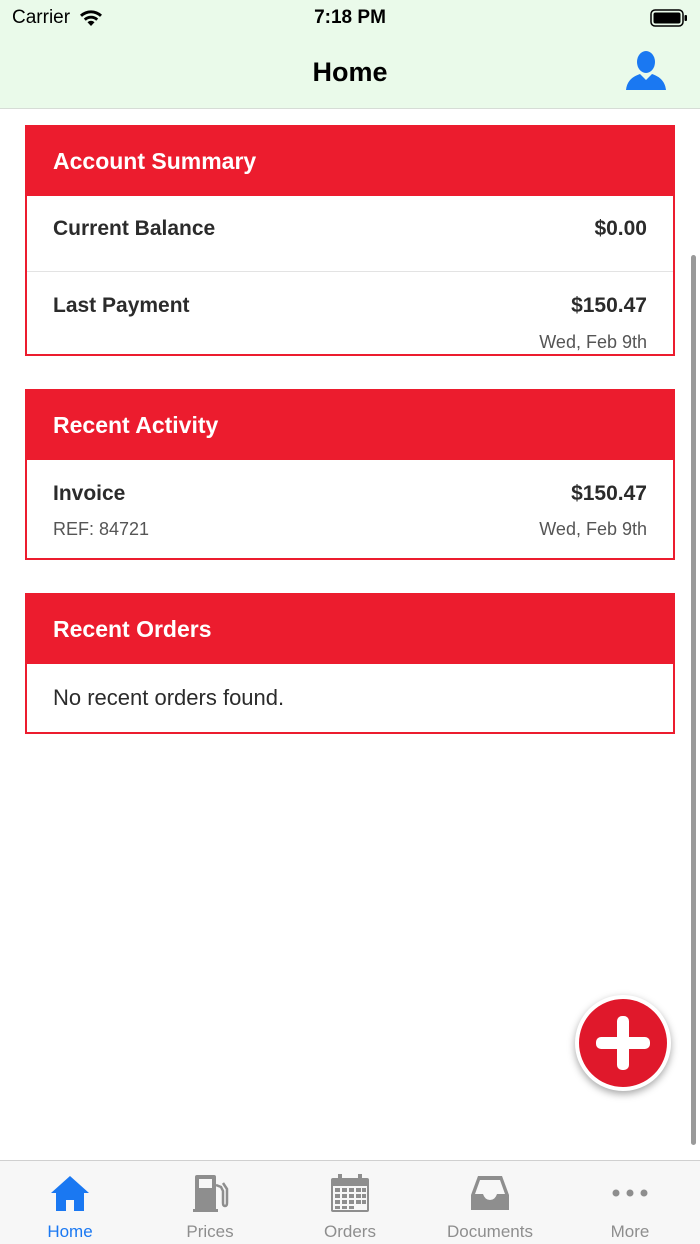  Describe the element at coordinates (609, 305) in the screenshot. I see `last-payment-value: $150.47` at that location.